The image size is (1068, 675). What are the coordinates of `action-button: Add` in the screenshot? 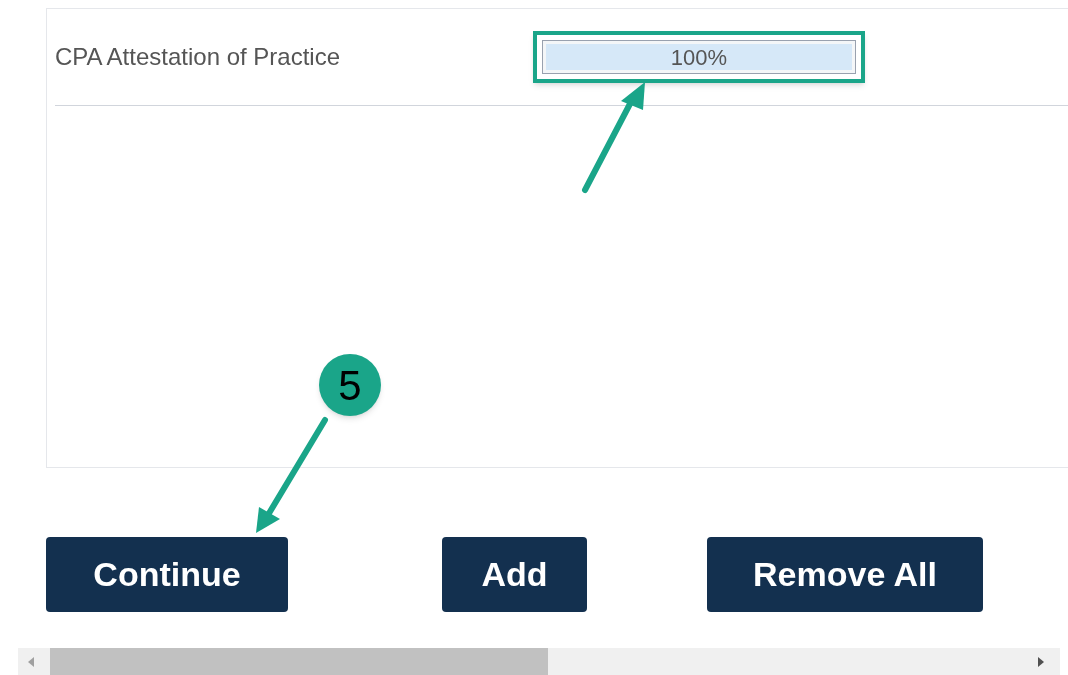 It's located at (514, 574).